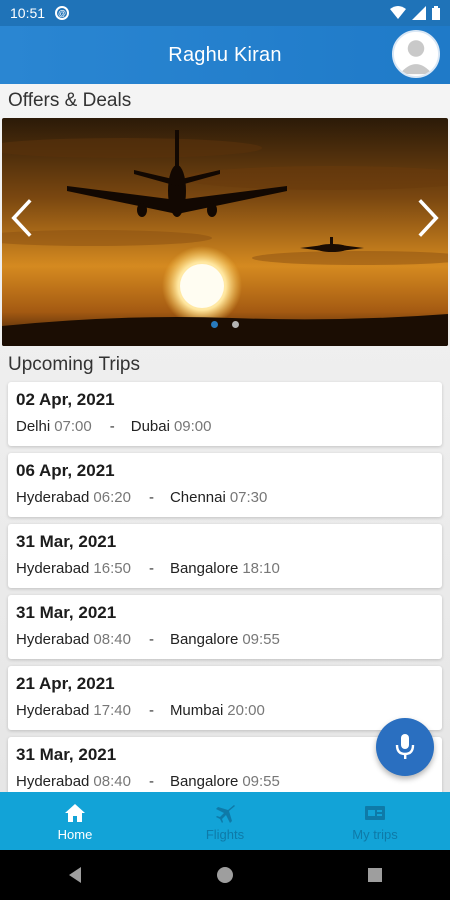 The height and width of the screenshot is (900, 450). I want to click on user-name-title: Raghu Kiran, so click(225, 54).